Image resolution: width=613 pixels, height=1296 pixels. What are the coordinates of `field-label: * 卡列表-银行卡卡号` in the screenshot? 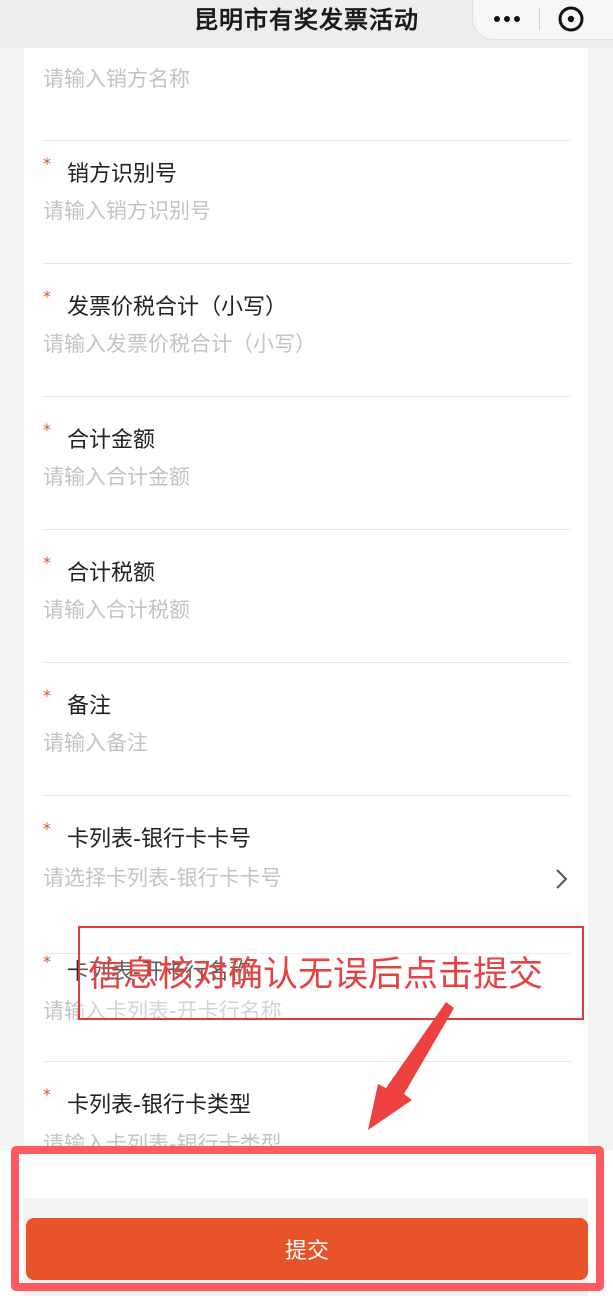 It's located at (147, 836).